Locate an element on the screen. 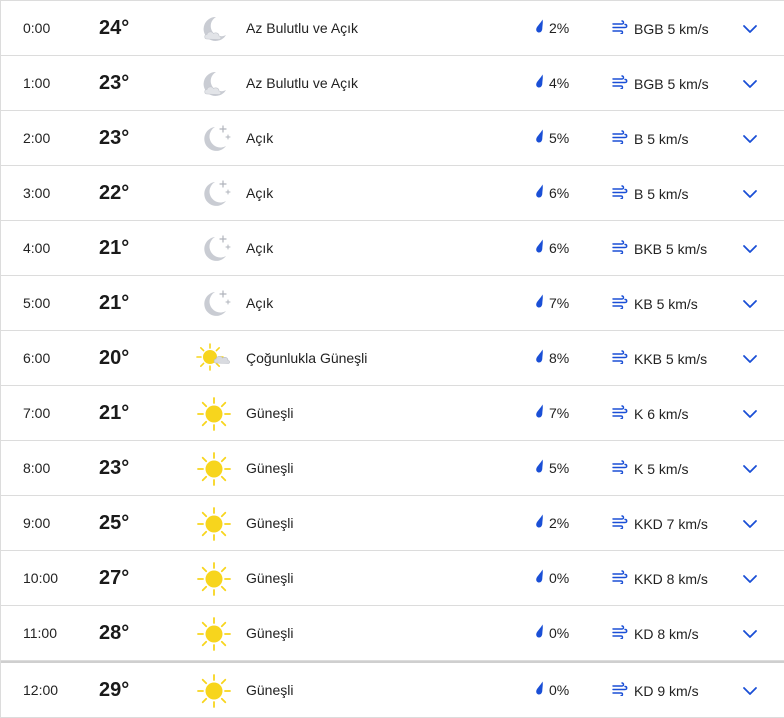 Image resolution: width=784 pixels, height=718 pixels. wind-value: KD 9 km/s is located at coordinates (666, 690).